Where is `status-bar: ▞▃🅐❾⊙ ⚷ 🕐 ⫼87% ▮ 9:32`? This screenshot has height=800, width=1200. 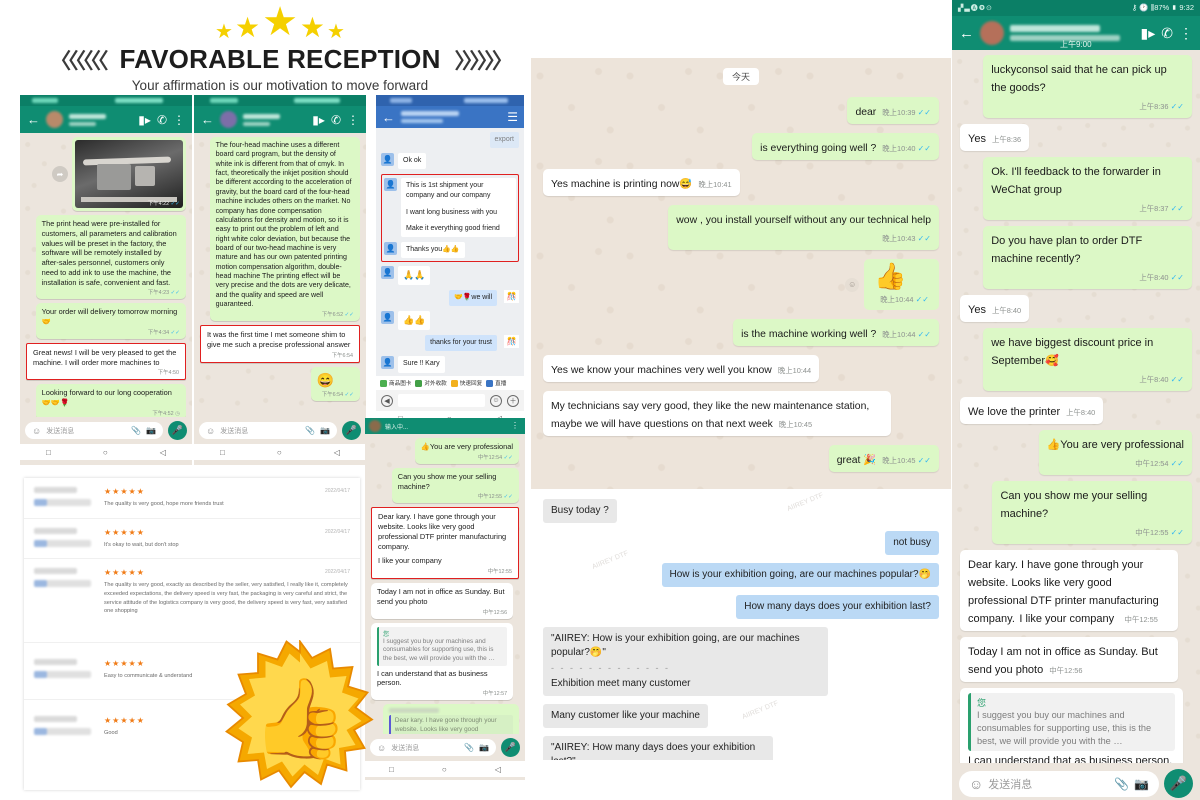
status-bar: ▞▃🅐❾⊙ ⚷ 🕐 ⫼87% ▮ 9:32 is located at coordinates (1076, 8).